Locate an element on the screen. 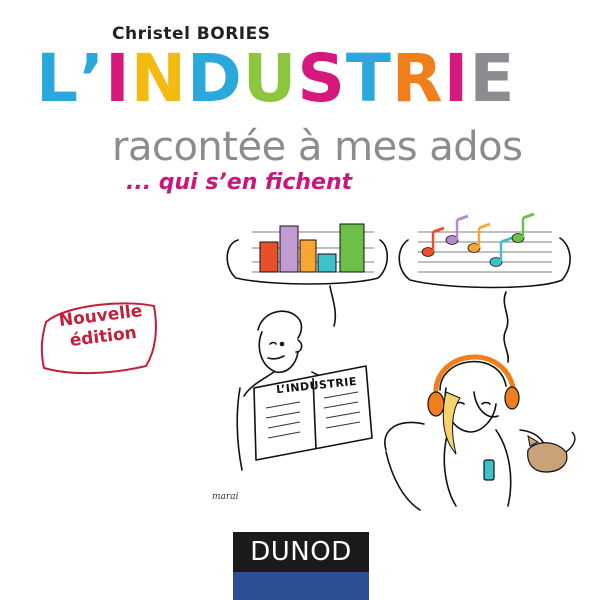  headphones is located at coordinates (473, 385).